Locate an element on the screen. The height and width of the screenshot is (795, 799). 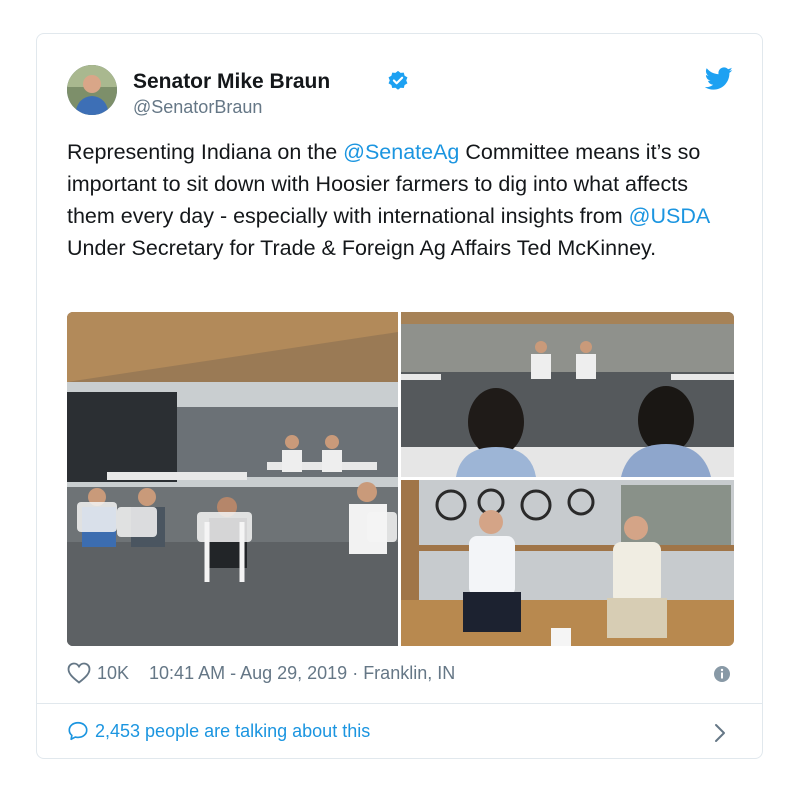
tweet-text-part: Representing Indiana on the is located at coordinates (205, 152).